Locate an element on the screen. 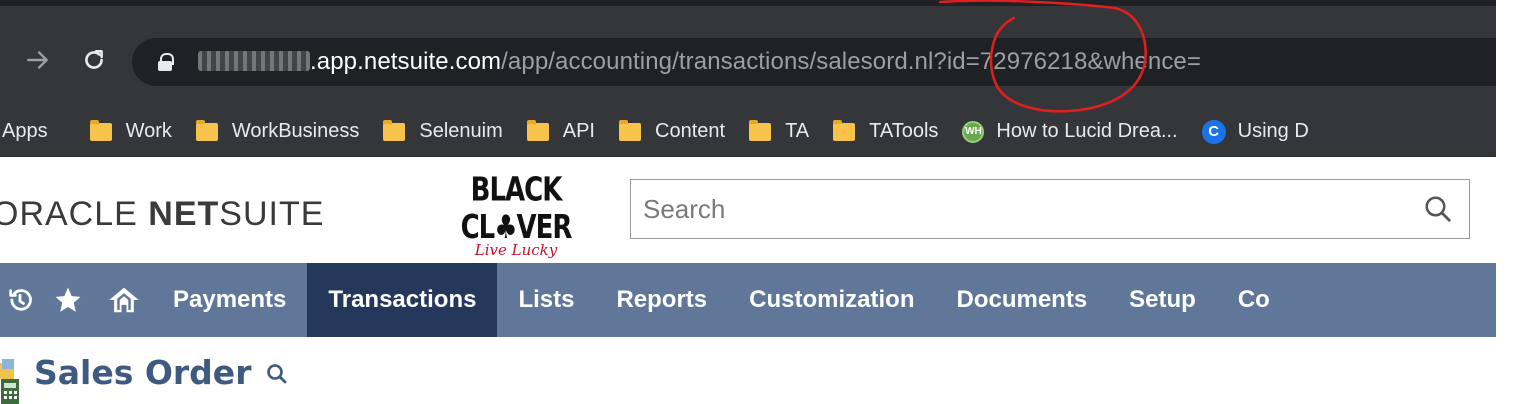  history-icon is located at coordinates (20, 300).